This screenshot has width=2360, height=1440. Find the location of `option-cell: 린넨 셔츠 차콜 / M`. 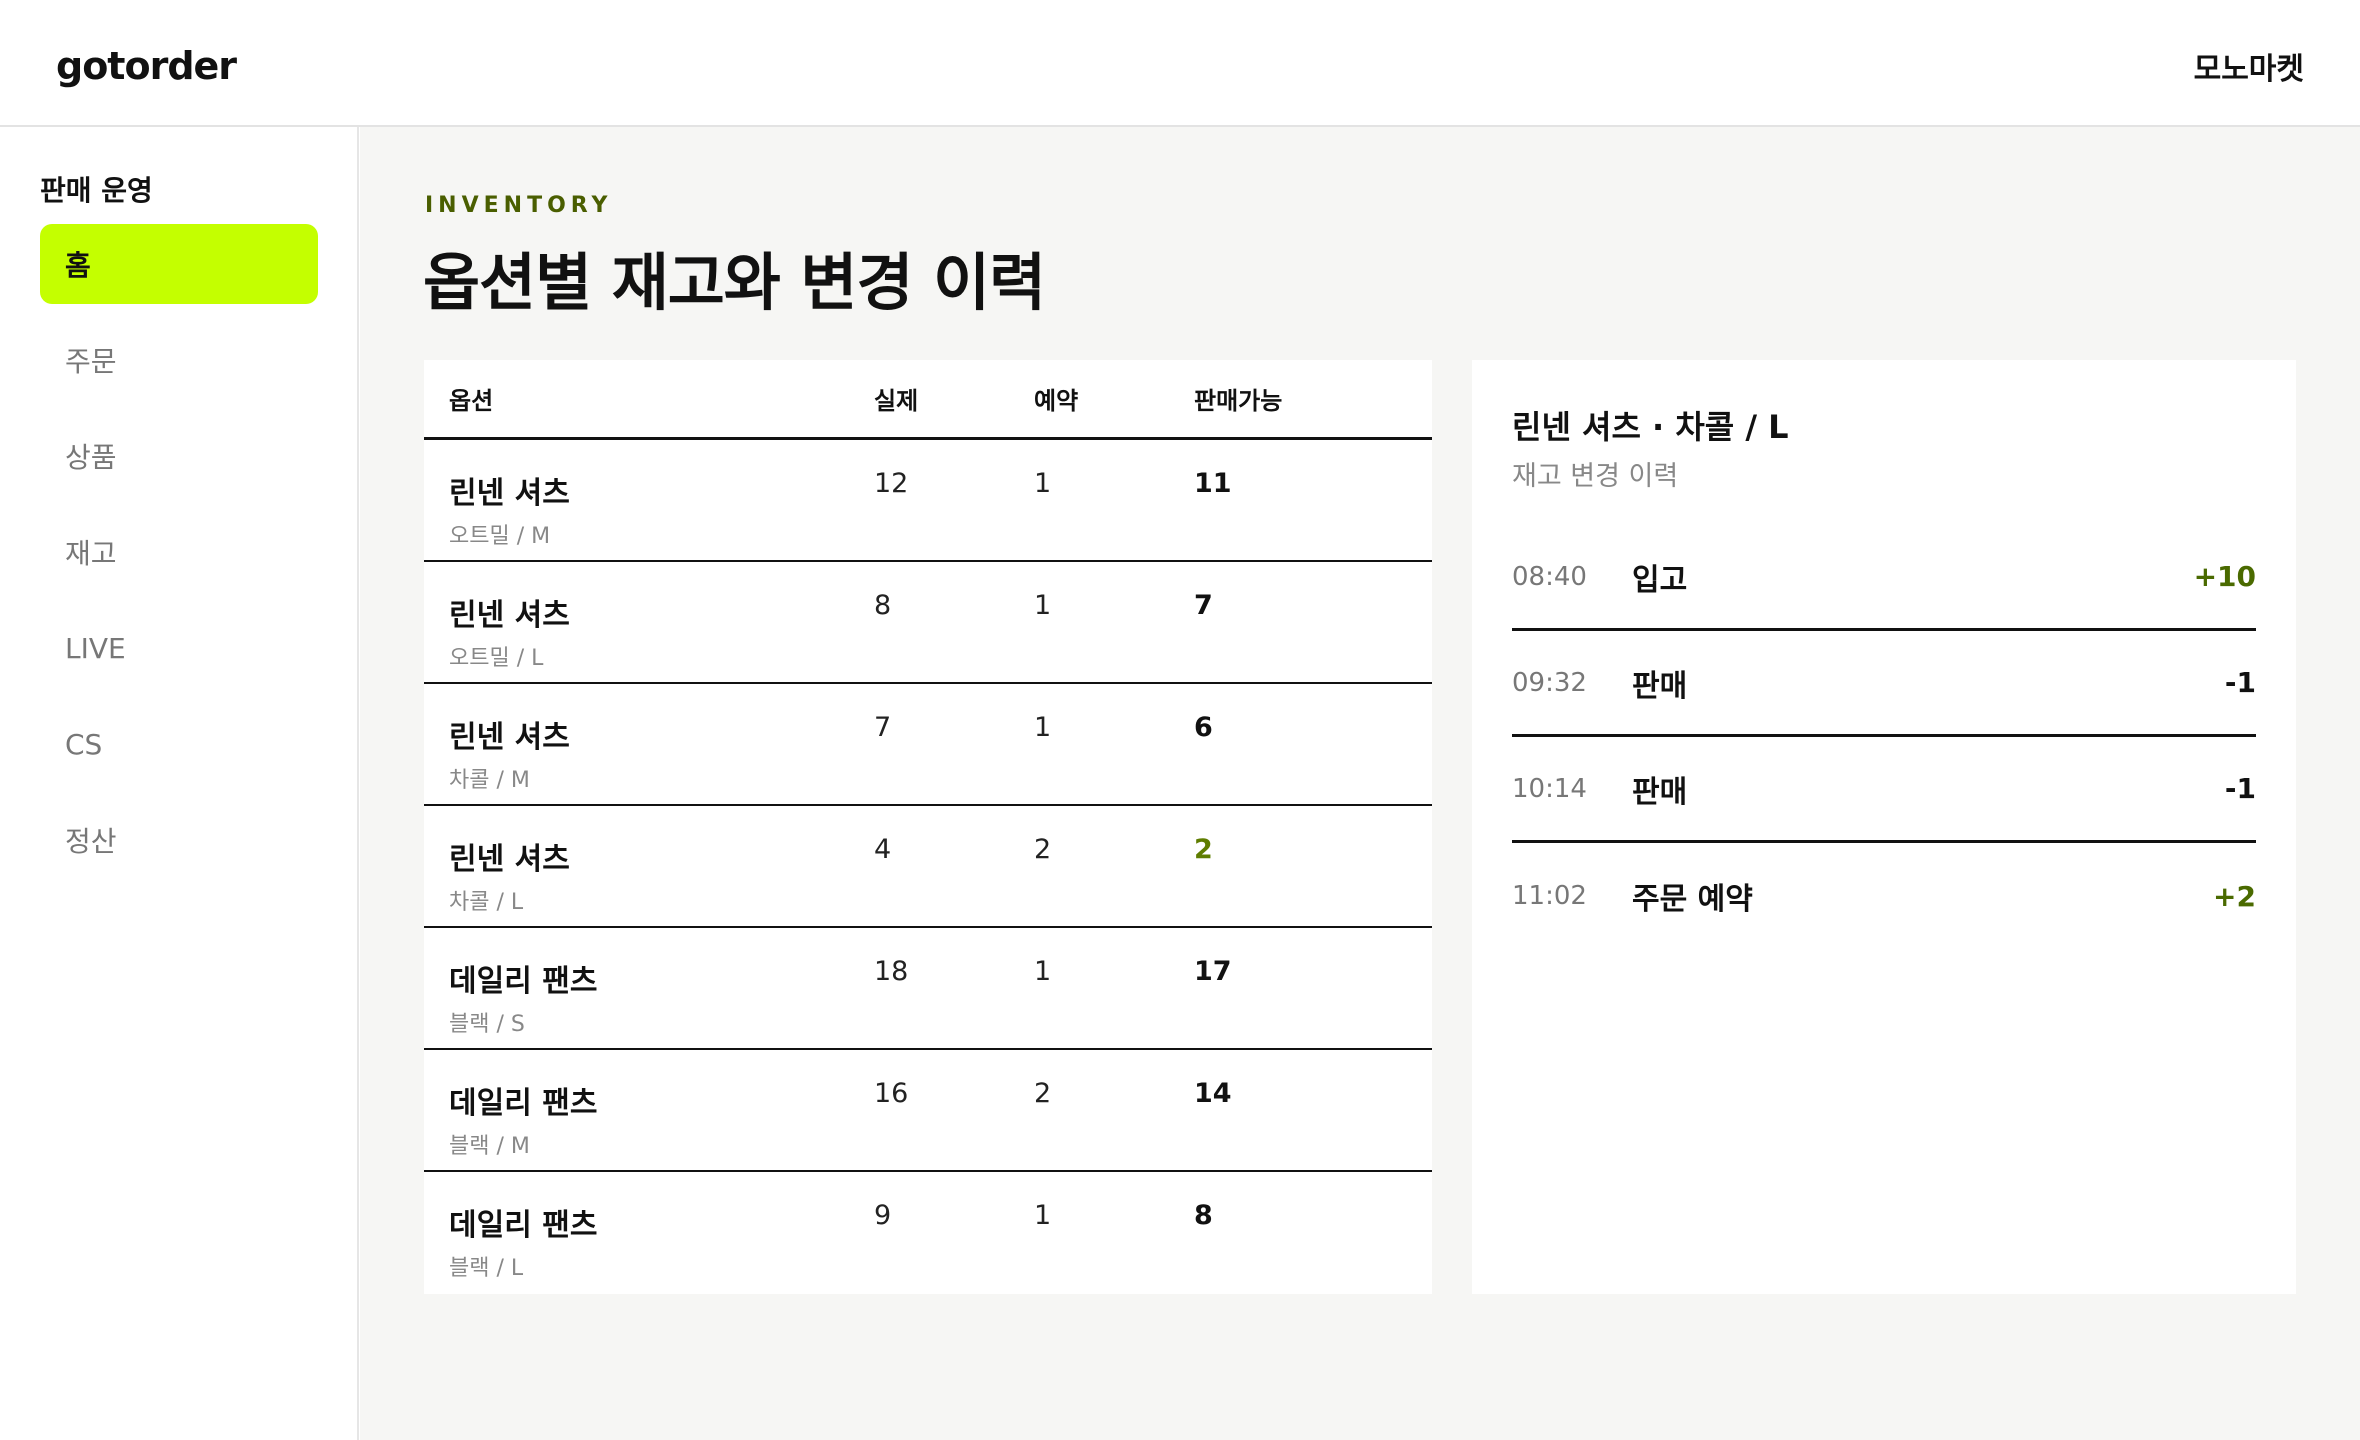

option-cell: 린넨 셔츠 차콜 / M is located at coordinates (649, 744).